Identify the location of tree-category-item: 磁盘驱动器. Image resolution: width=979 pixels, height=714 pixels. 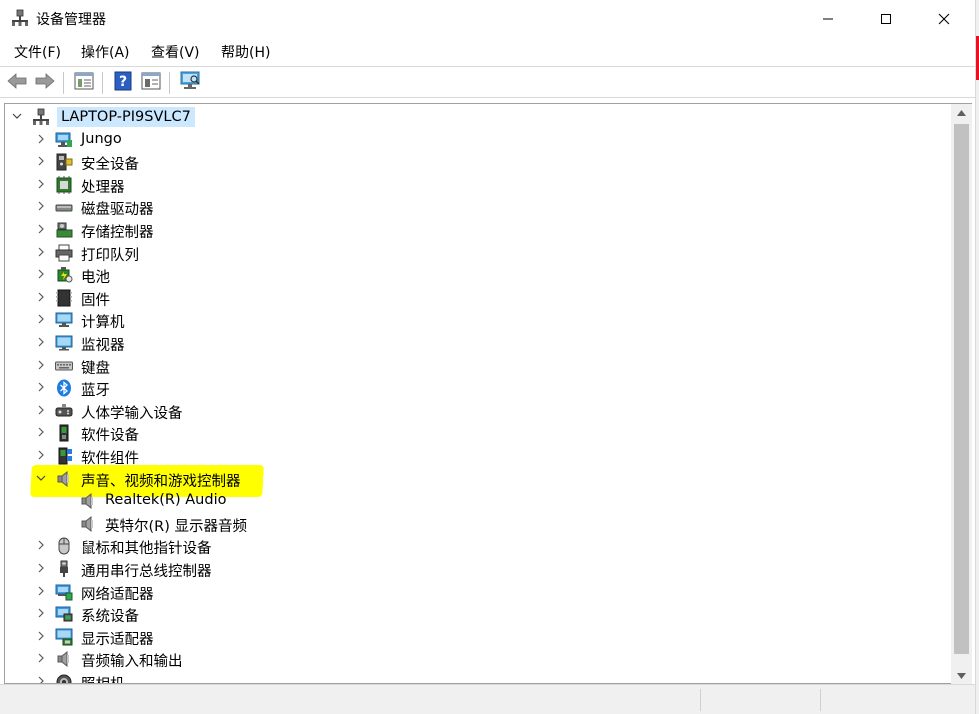
(477, 207).